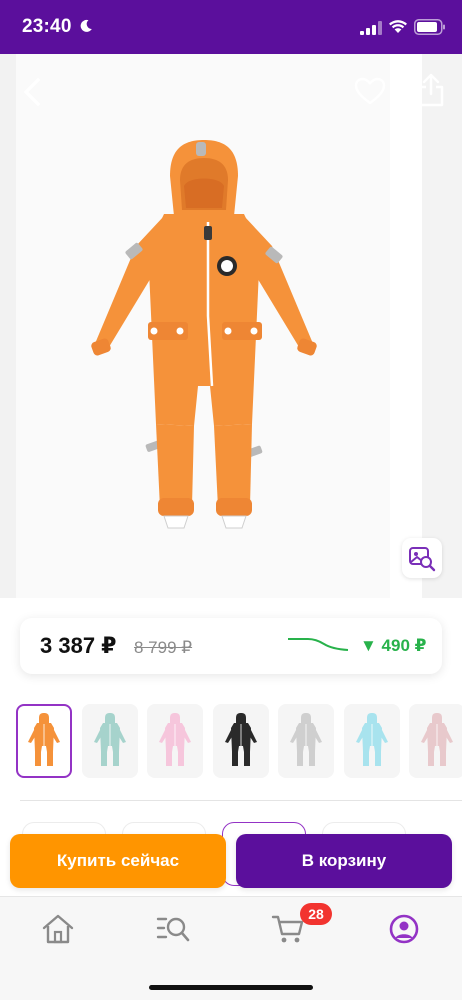 The image size is (462, 1000). I want to click on home-indicator, so click(231, 987).